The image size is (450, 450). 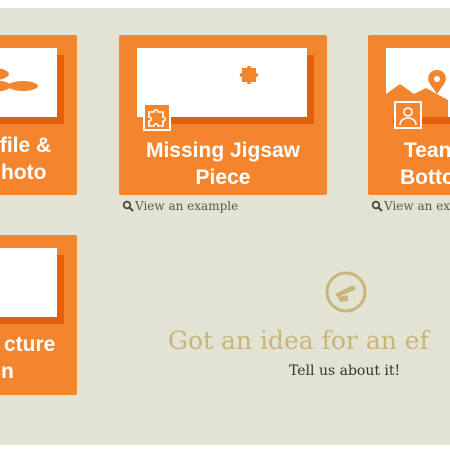 I want to click on card-title-line1: Tean, so click(x=427, y=150).